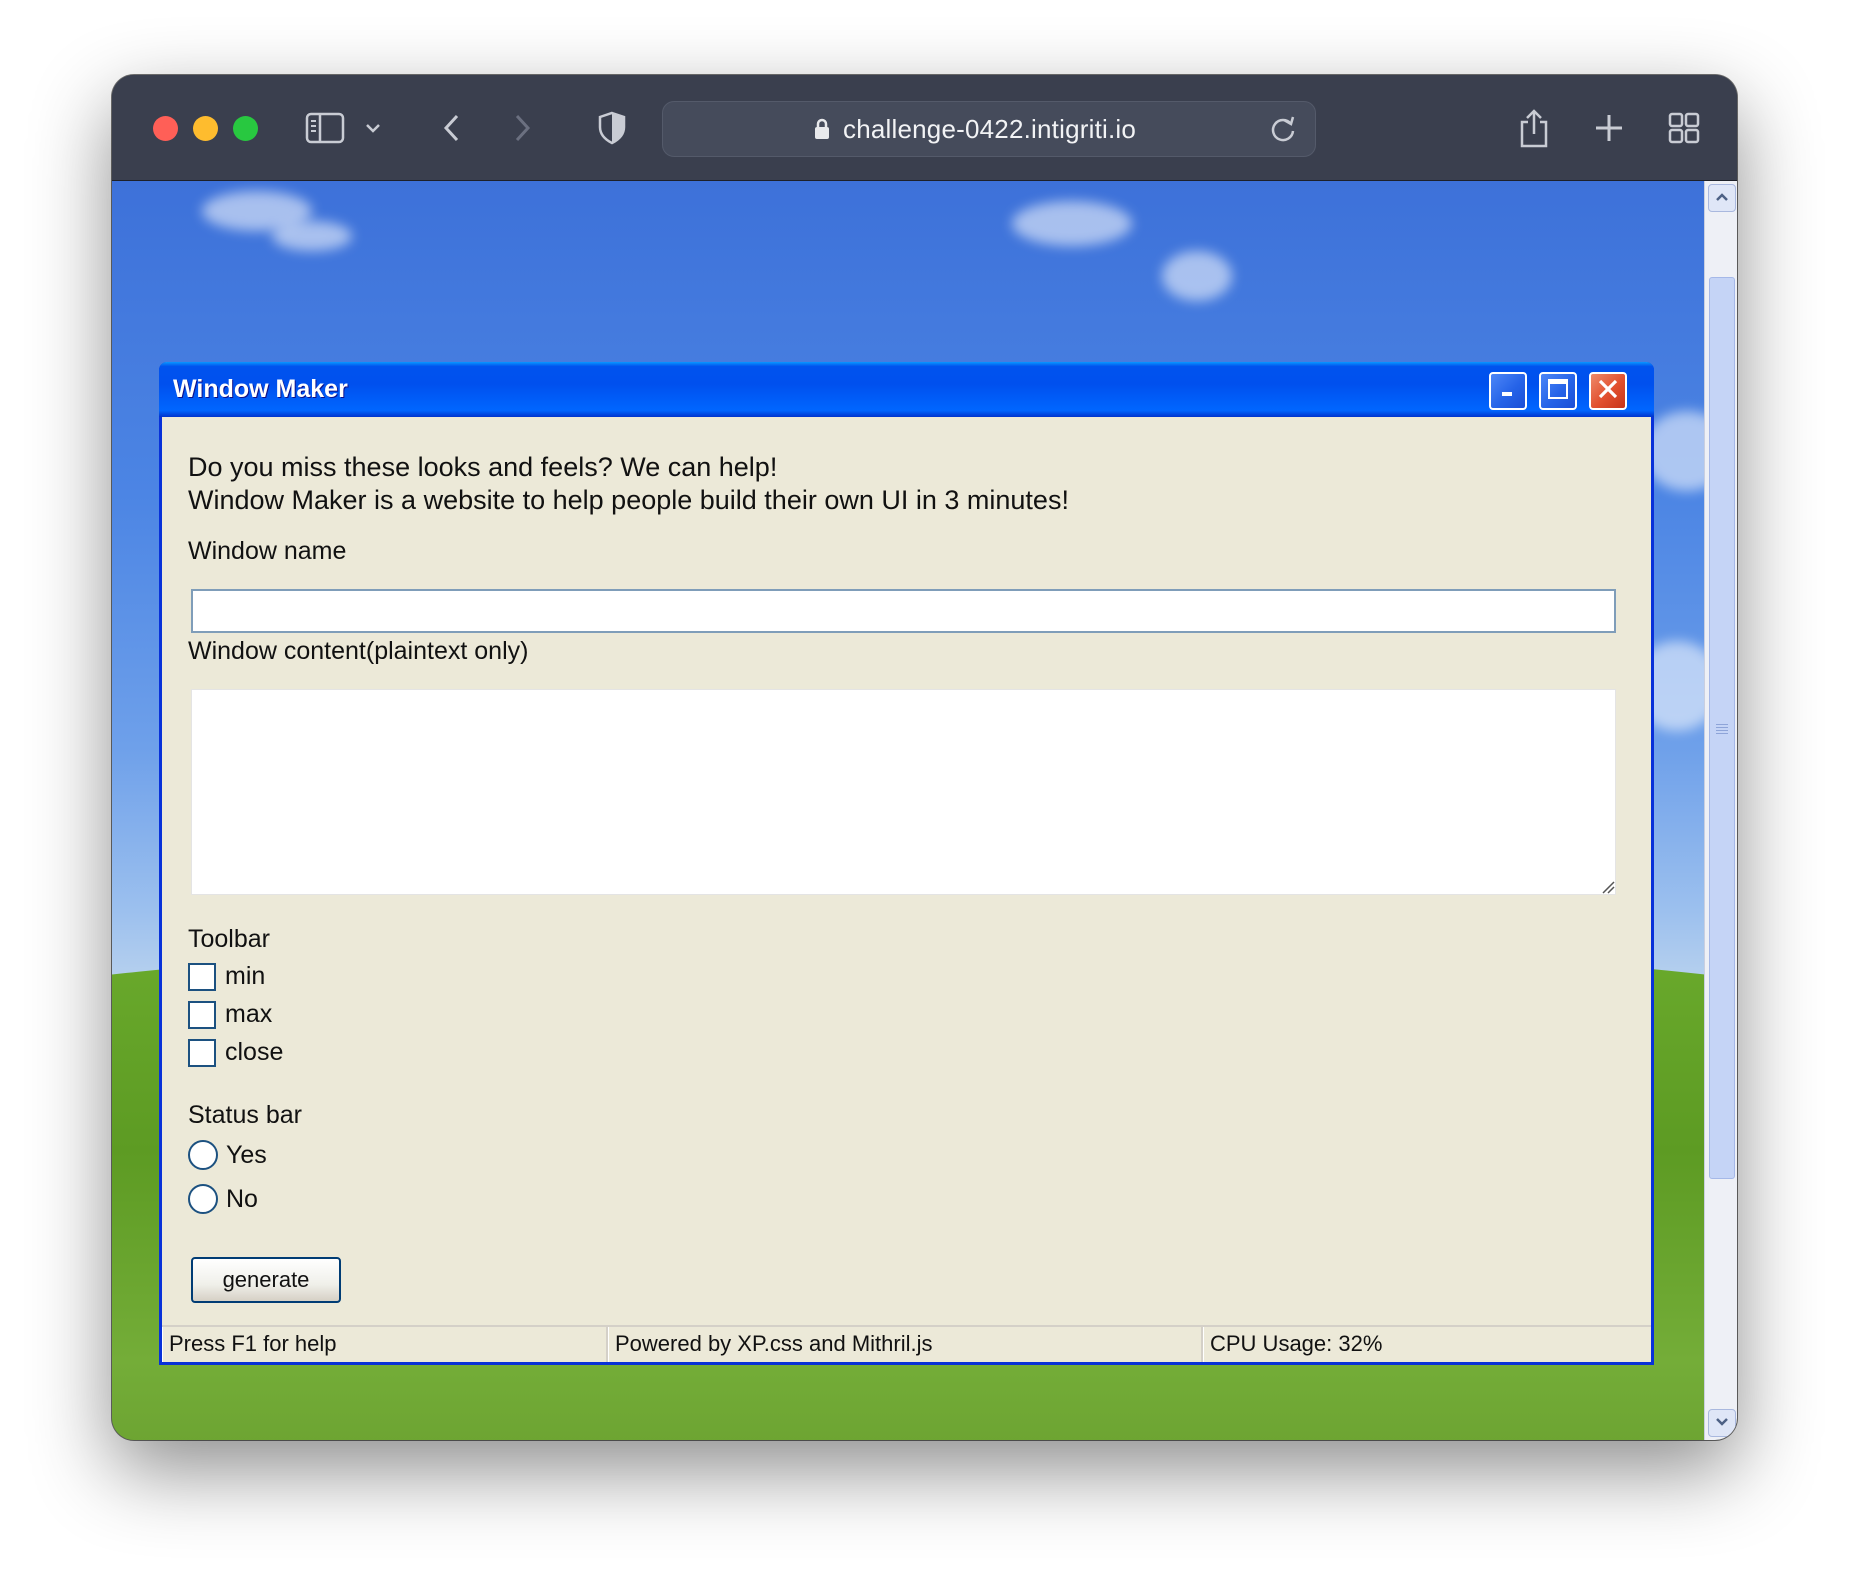  What do you see at coordinates (358, 651) in the screenshot?
I see `window-content-label: Window content(plaintext only)` at bounding box center [358, 651].